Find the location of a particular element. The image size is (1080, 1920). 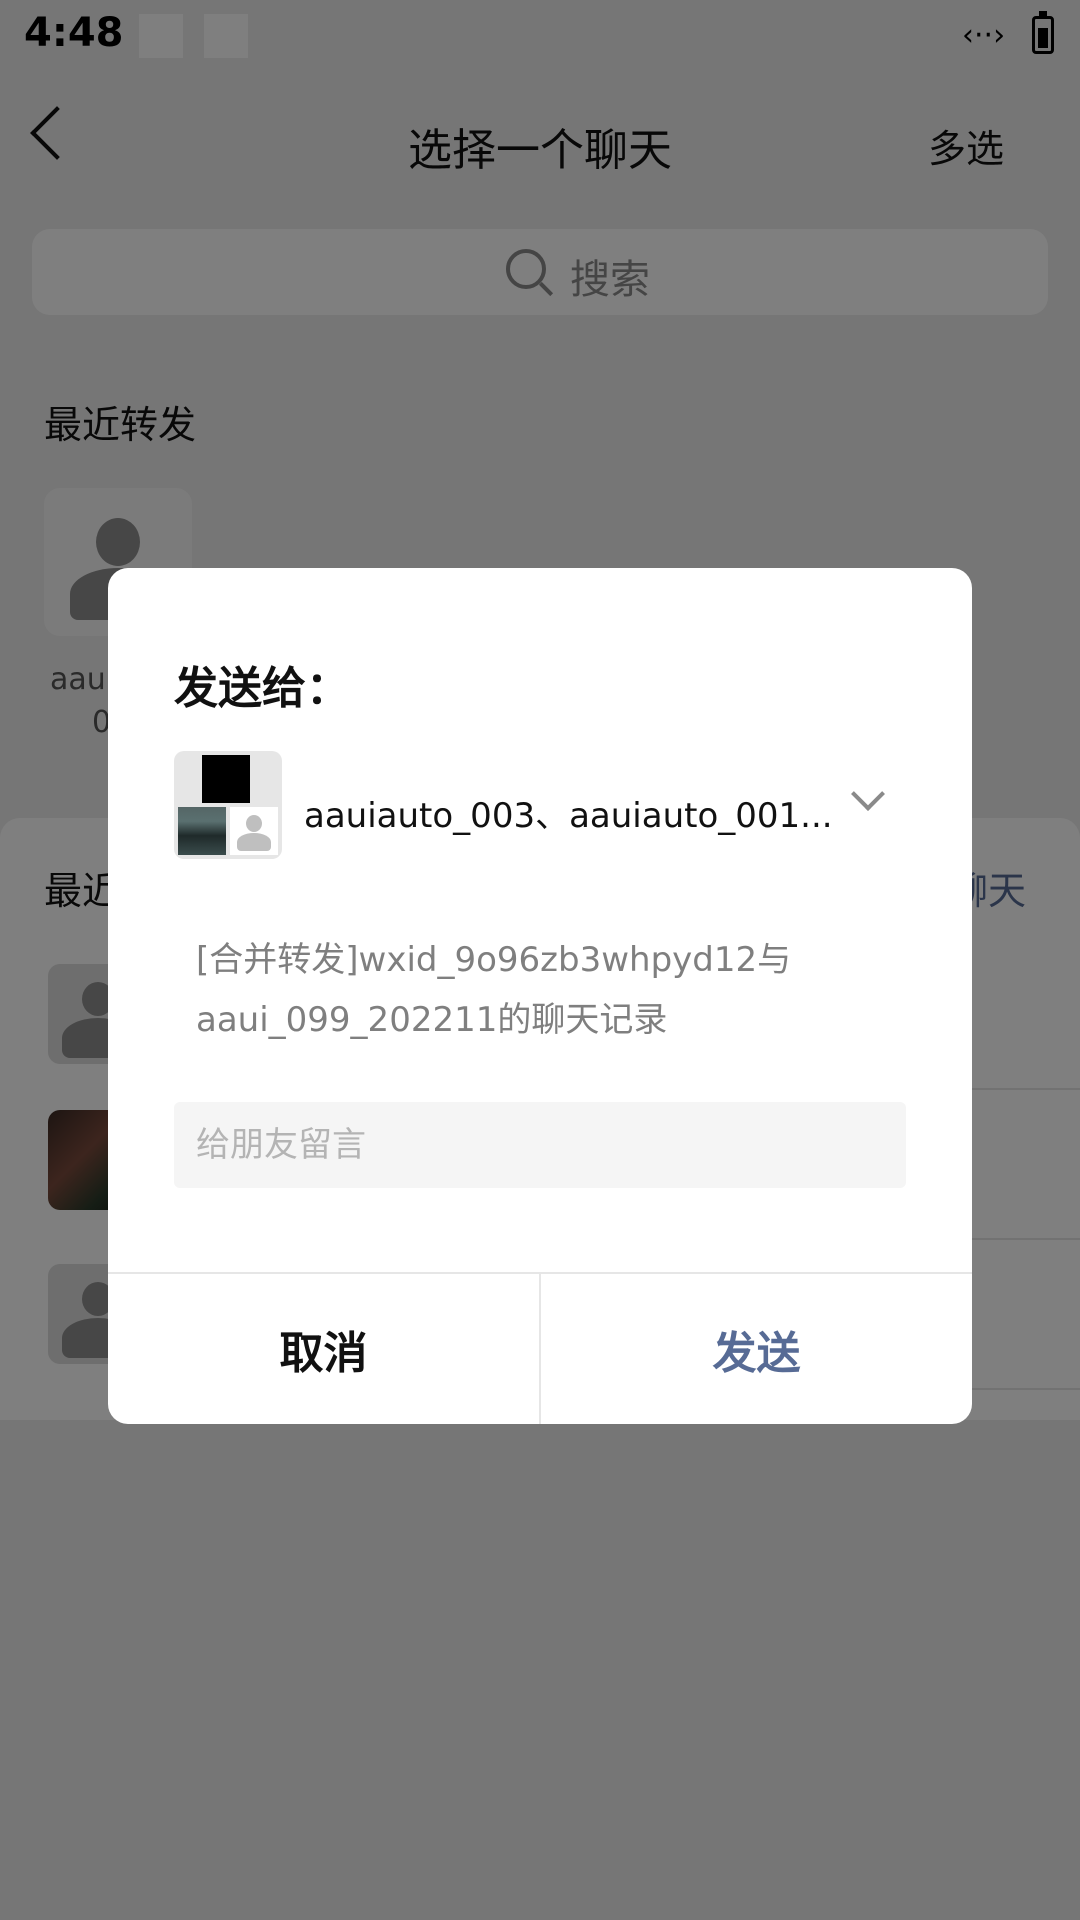

chevron-down-icon is located at coordinates (868, 794).